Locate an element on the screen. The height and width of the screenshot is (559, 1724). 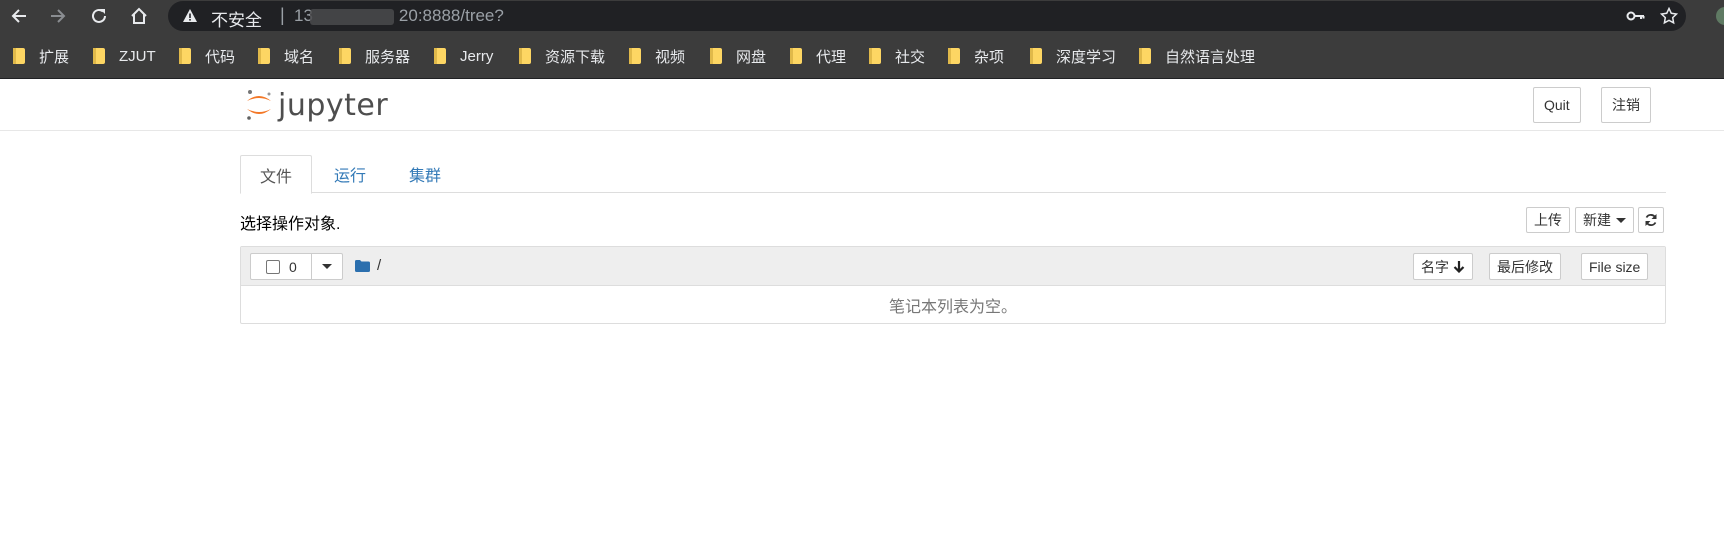
bookmark-label: 自然语言处理 is located at coordinates (1210, 57).